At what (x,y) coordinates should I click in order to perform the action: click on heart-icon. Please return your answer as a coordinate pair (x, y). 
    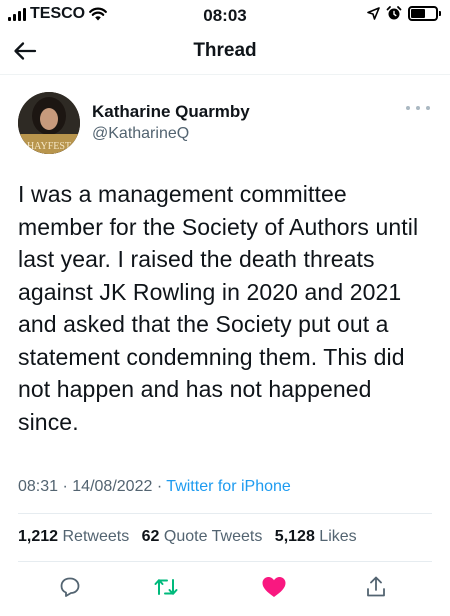
    Looking at the image, I should click on (274, 587).